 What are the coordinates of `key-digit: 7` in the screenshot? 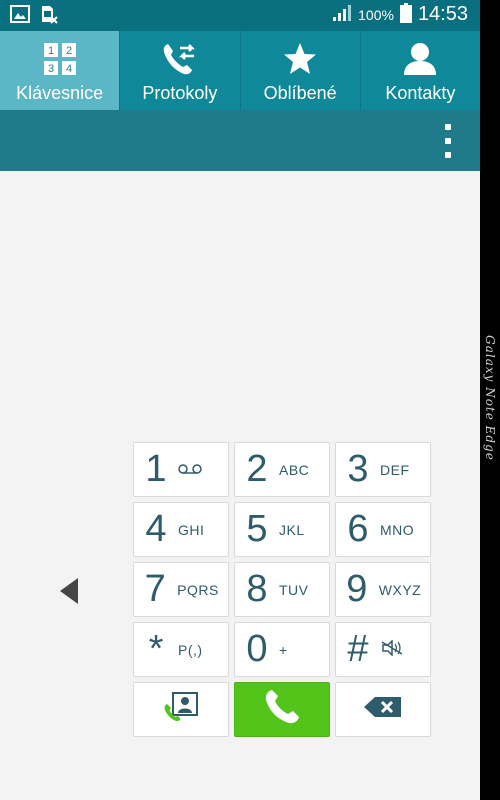 It's located at (155, 589).